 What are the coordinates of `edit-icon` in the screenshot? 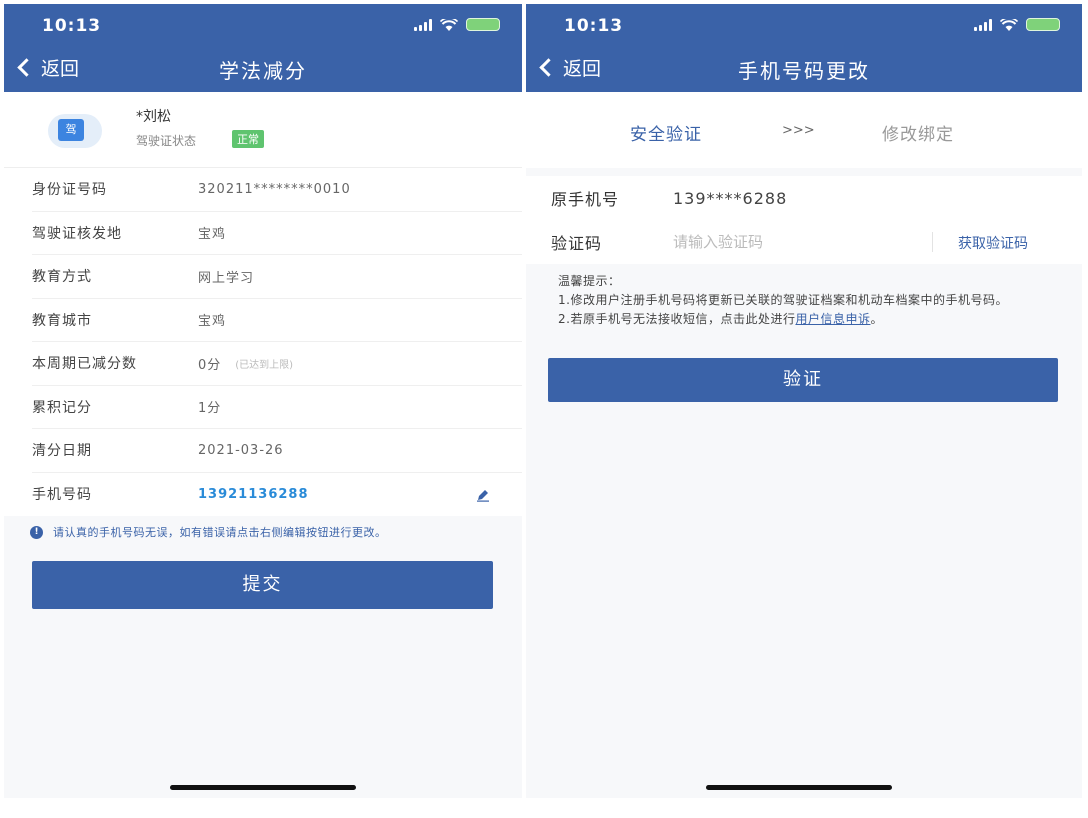 It's located at (483, 495).